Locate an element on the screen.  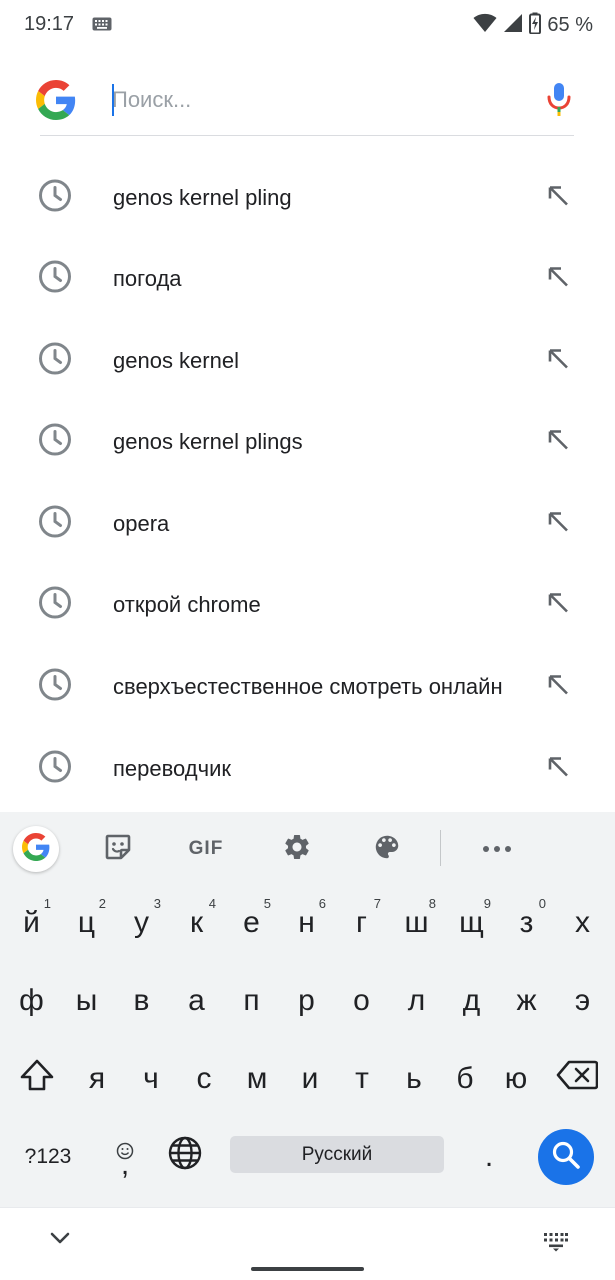
key: з0 is located at coordinates (526, 923).